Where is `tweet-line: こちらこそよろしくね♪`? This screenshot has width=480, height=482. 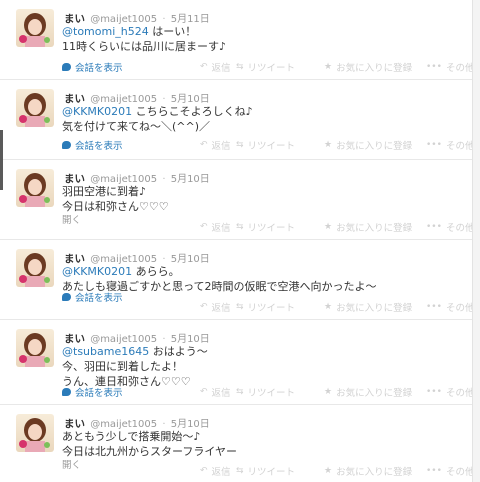
tweet-line: こちらこそよろしくね♪ is located at coordinates (192, 111).